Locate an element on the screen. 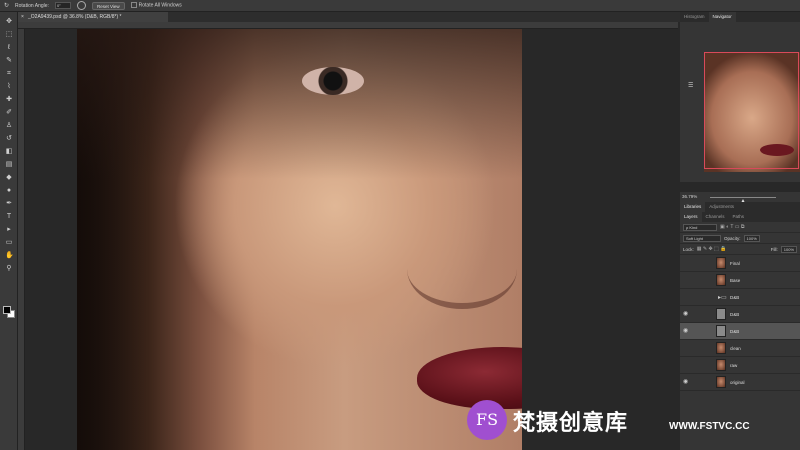  navigator-view-rectangle is located at coordinates (751, 110).